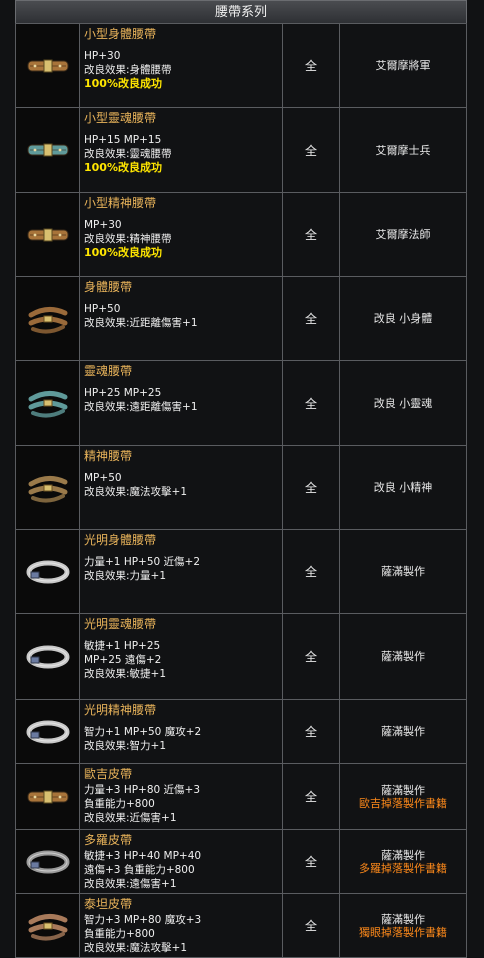 This screenshot has width=484, height=958. I want to click on item-name: 精神腰帶, so click(108, 456).